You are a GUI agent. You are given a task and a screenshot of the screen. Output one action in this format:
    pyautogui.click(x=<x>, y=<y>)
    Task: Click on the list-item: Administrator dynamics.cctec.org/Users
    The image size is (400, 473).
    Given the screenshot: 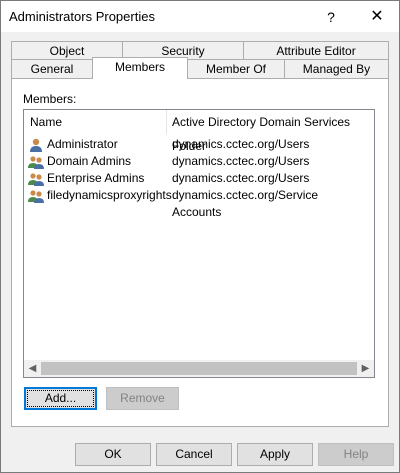 What is the action you would take?
    pyautogui.click(x=189, y=144)
    